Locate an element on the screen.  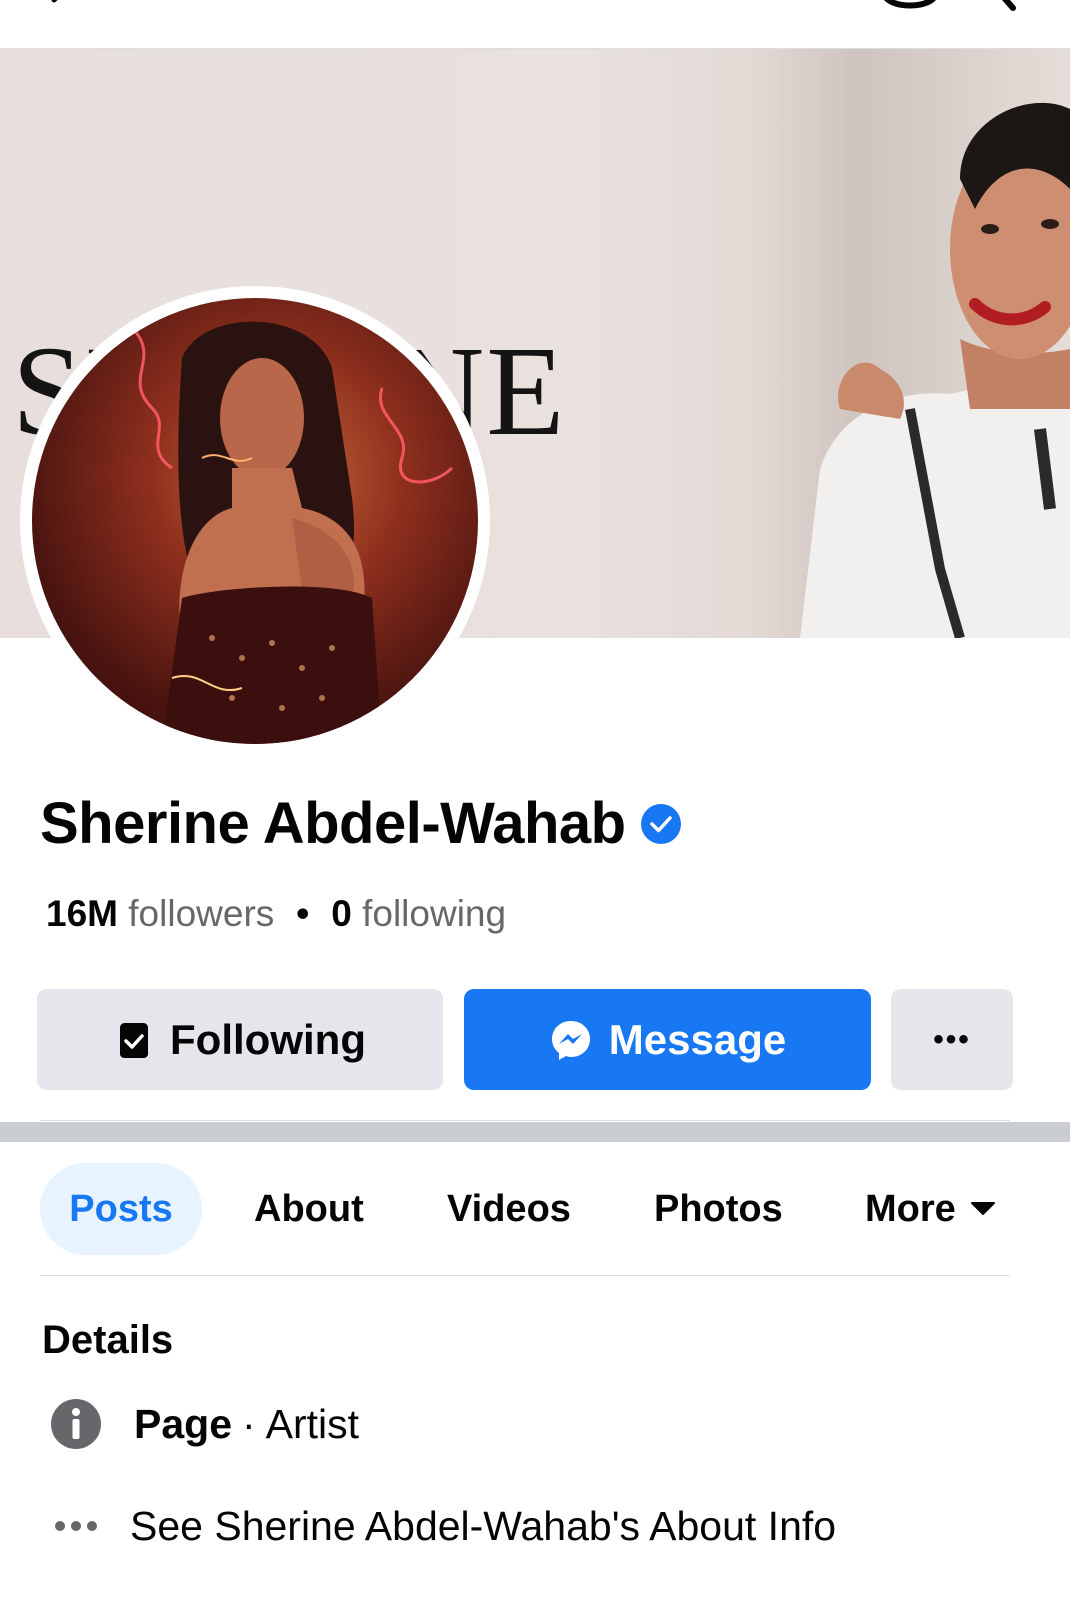
more-dots-icon is located at coordinates (76, 1526).